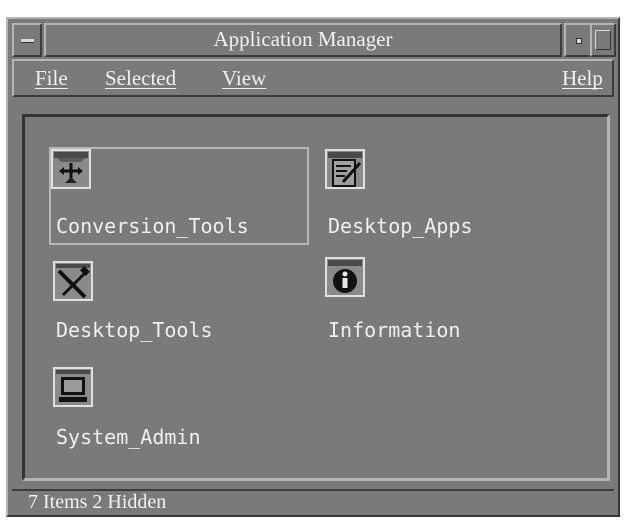 Image resolution: width=630 pixels, height=525 pixels. Describe the element at coordinates (394, 330) in the screenshot. I see `app-group-label: Information` at that location.